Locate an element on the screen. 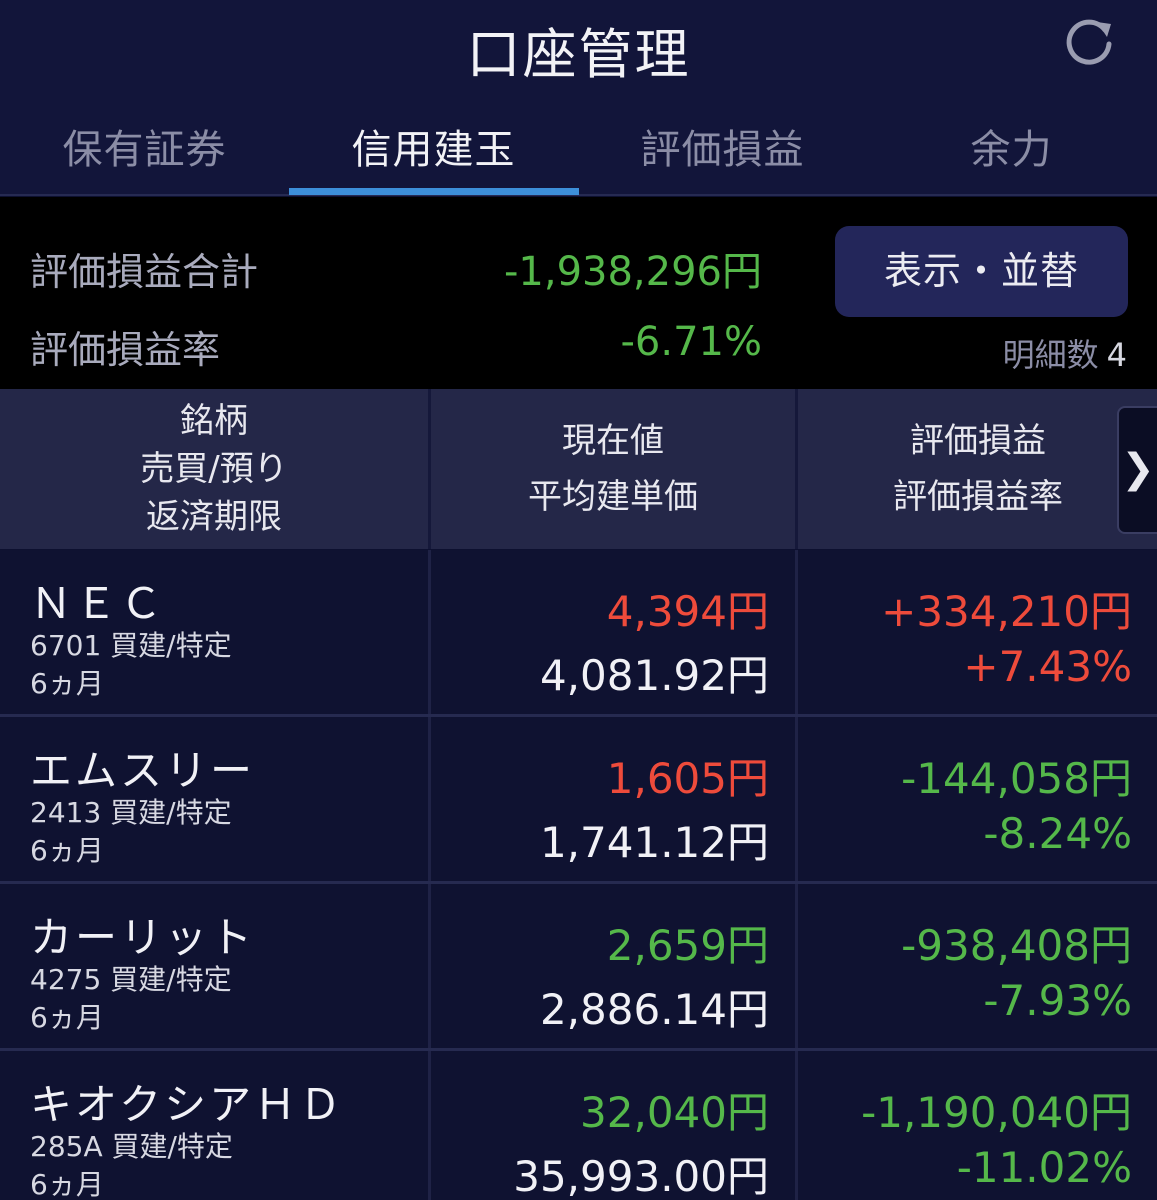  tab-margin-positions: 信用建玉 is located at coordinates (433, 148).